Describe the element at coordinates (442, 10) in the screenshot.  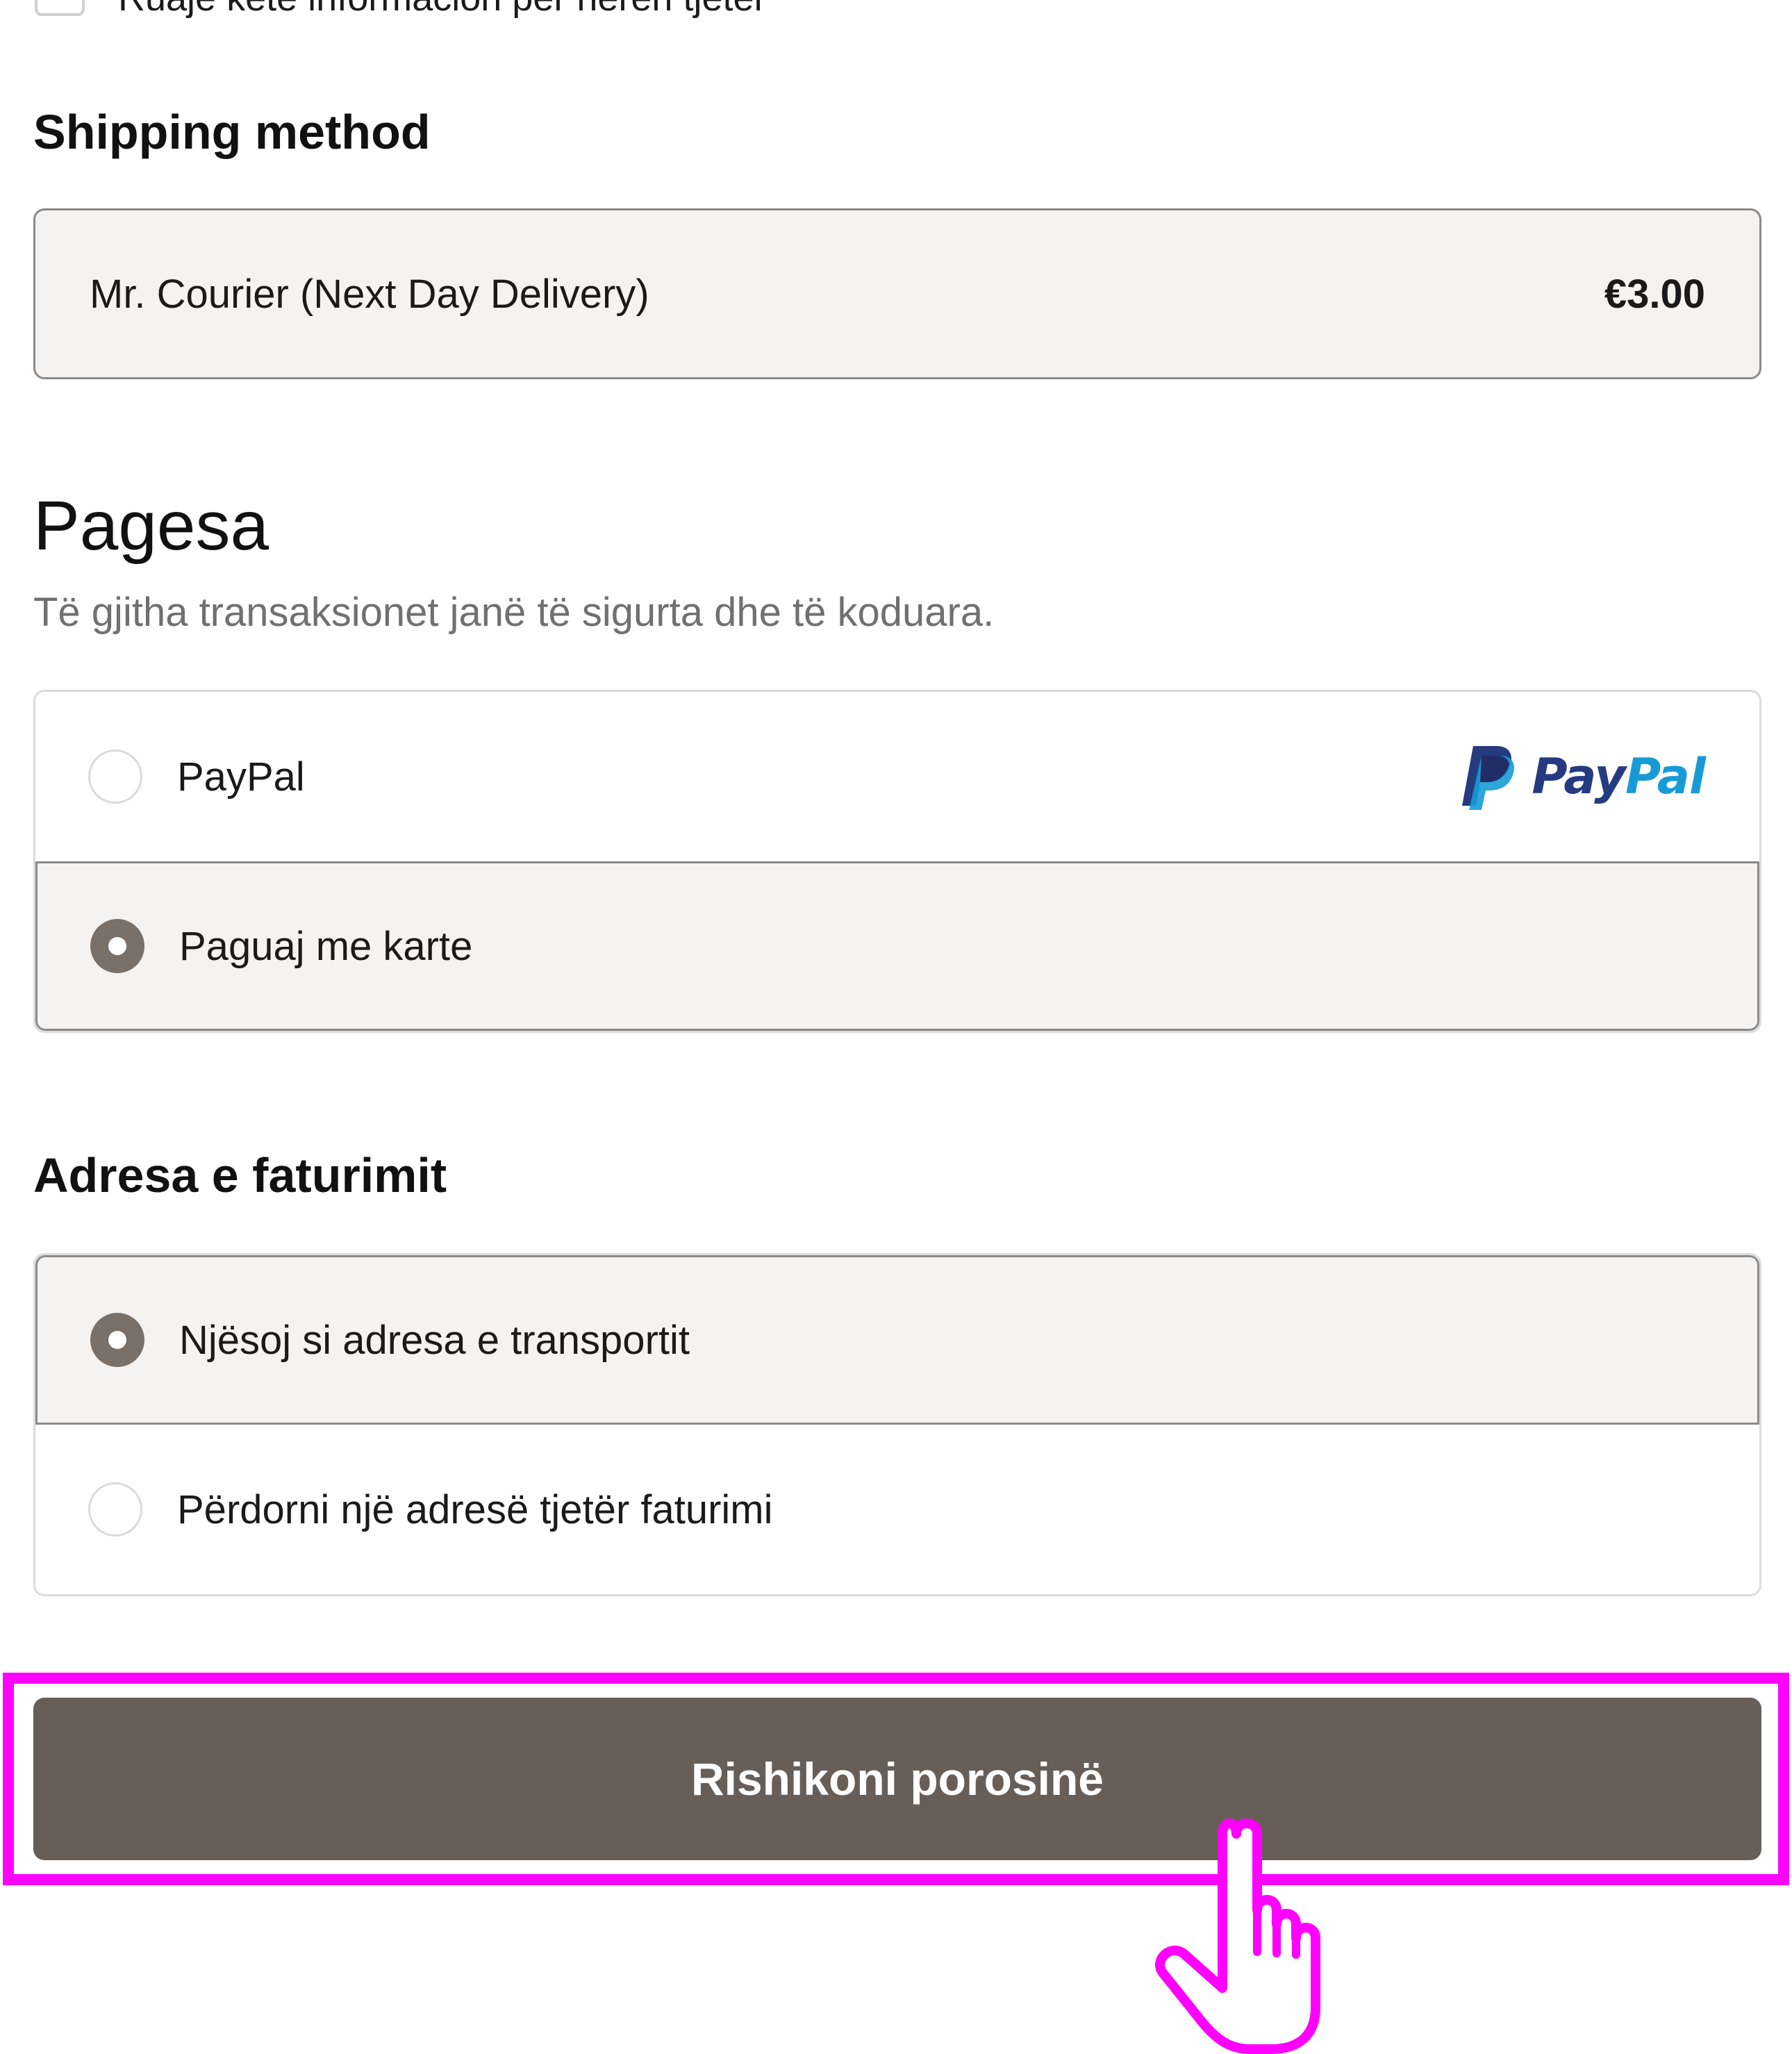
I see `save-info-label: Ruaje këtë informacion për herën tjetër` at that location.